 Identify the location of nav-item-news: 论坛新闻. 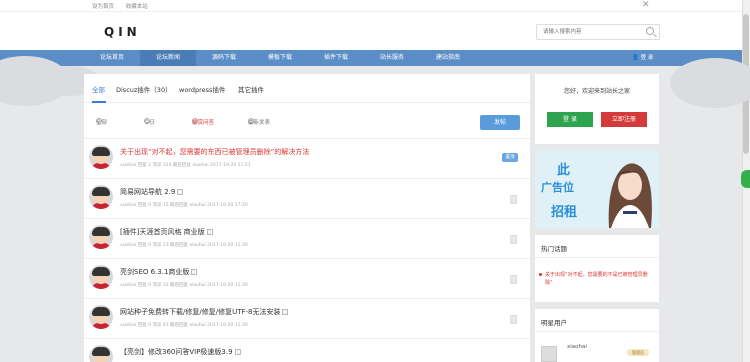
(168, 58).